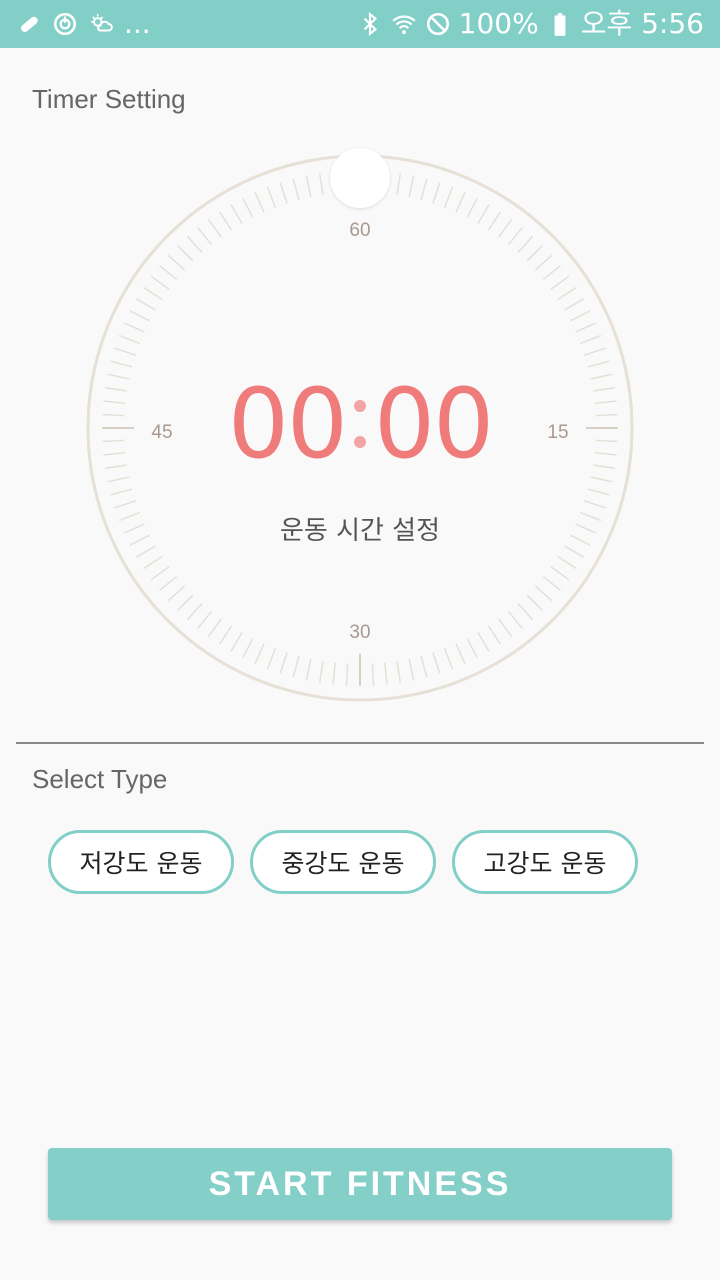 The height and width of the screenshot is (1280, 720). What do you see at coordinates (438, 24) in the screenshot?
I see `do-not-disturb-icon` at bounding box center [438, 24].